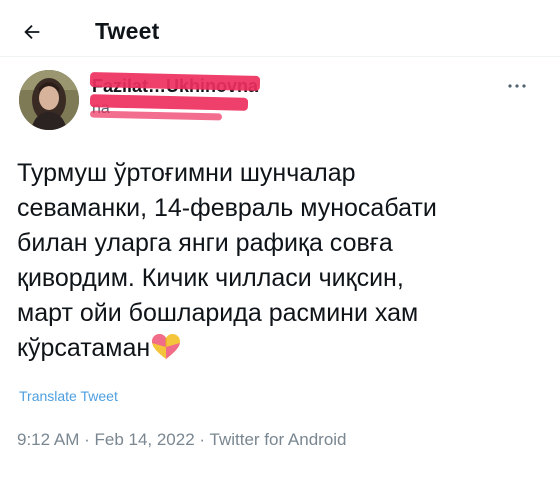  Describe the element at coordinates (166, 346) in the screenshot. I see `heart-emoji-icon` at that location.